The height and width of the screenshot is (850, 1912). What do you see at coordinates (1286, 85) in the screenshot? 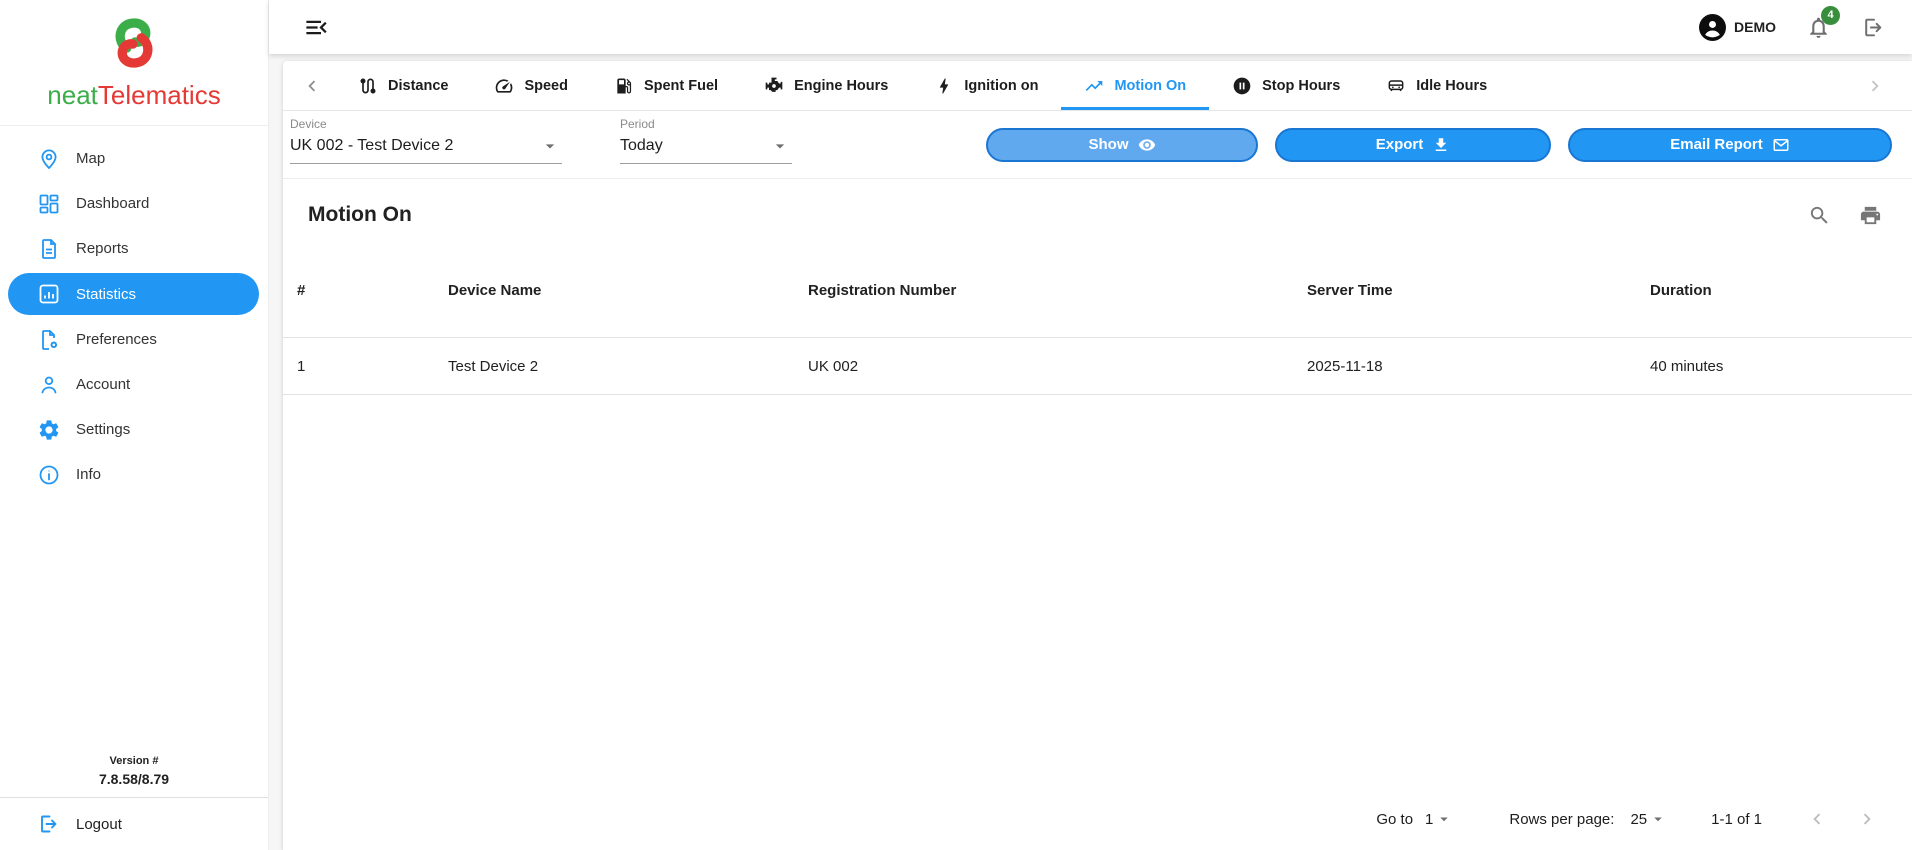
I see `tab-stop-hours: Stop Hours` at bounding box center [1286, 85].